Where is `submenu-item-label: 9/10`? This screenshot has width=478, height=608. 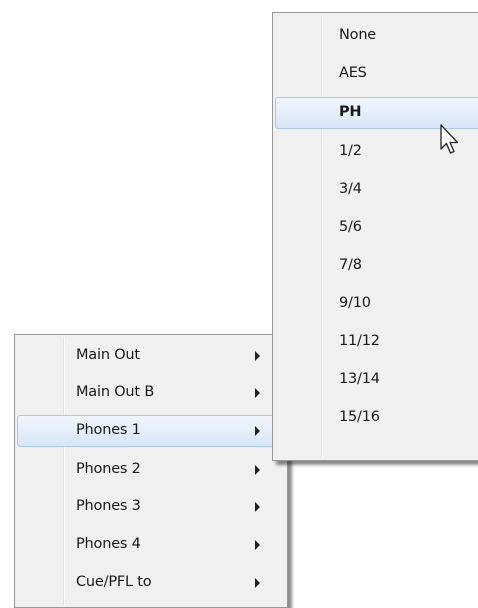 submenu-item-label: 9/10 is located at coordinates (355, 303).